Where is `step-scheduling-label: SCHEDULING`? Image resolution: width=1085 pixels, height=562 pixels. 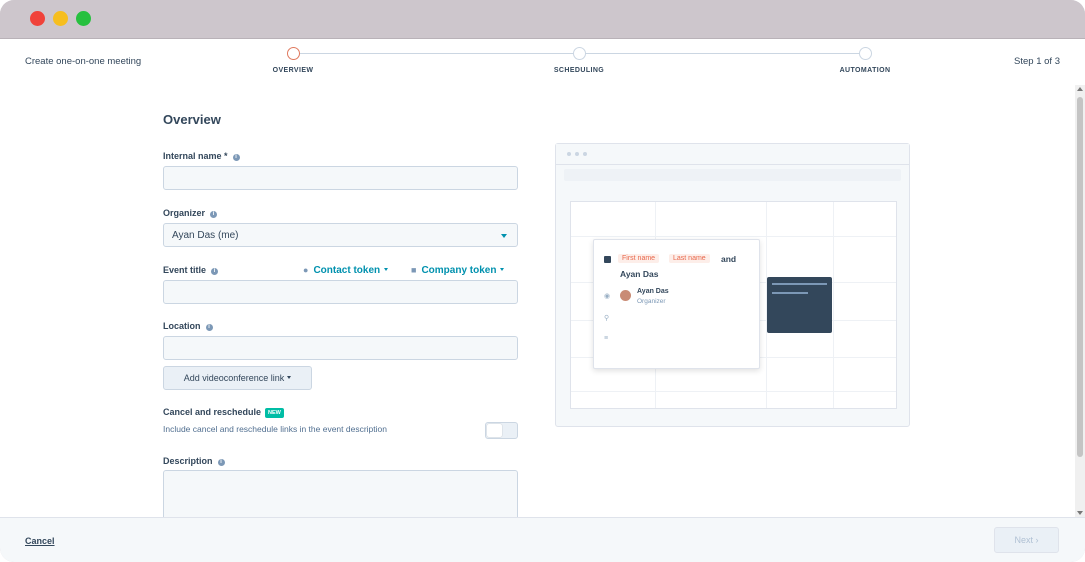
step-scheduling-label: SCHEDULING is located at coordinates (579, 70).